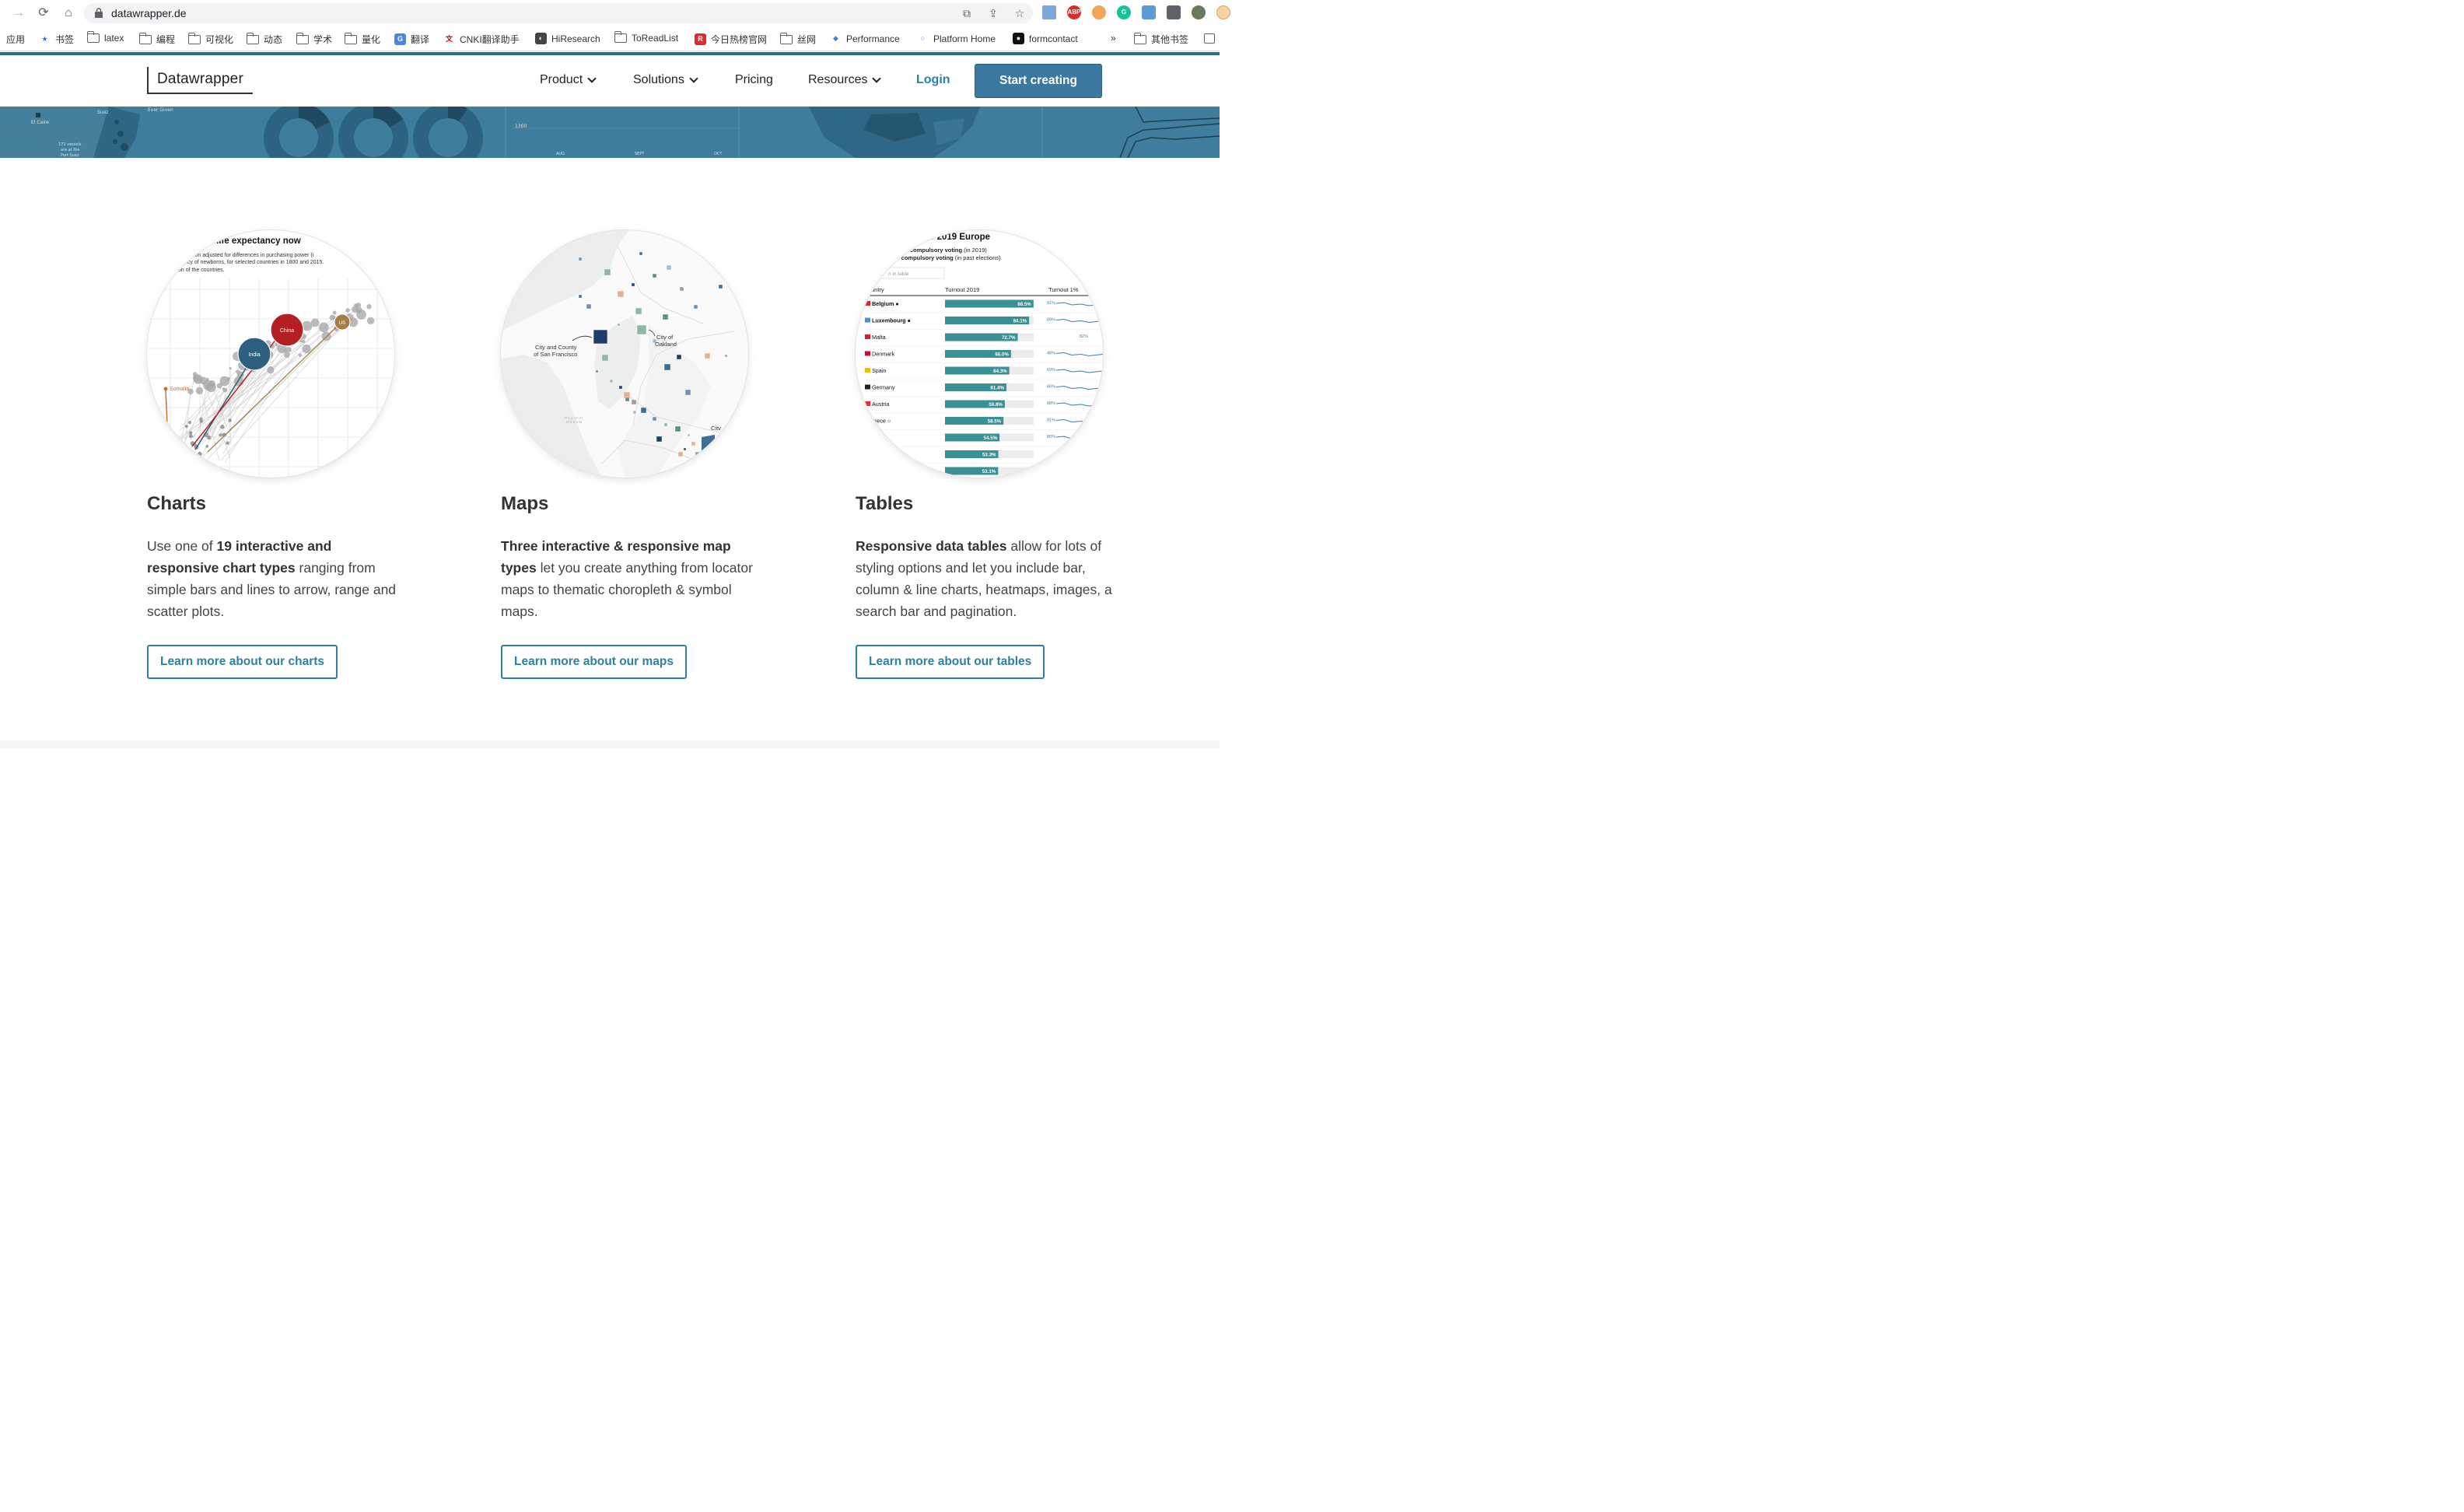 The image size is (2464, 1512). What do you see at coordinates (1051, 421) in the screenshot?
I see `history-value: 81%` at bounding box center [1051, 421].